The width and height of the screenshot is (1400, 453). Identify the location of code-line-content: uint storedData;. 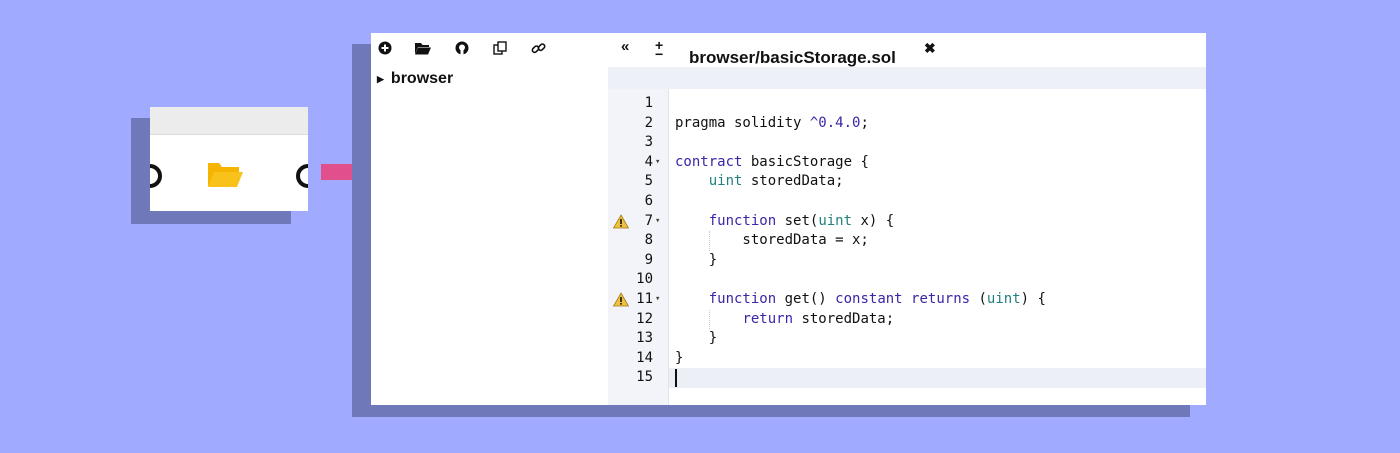
(937, 182).